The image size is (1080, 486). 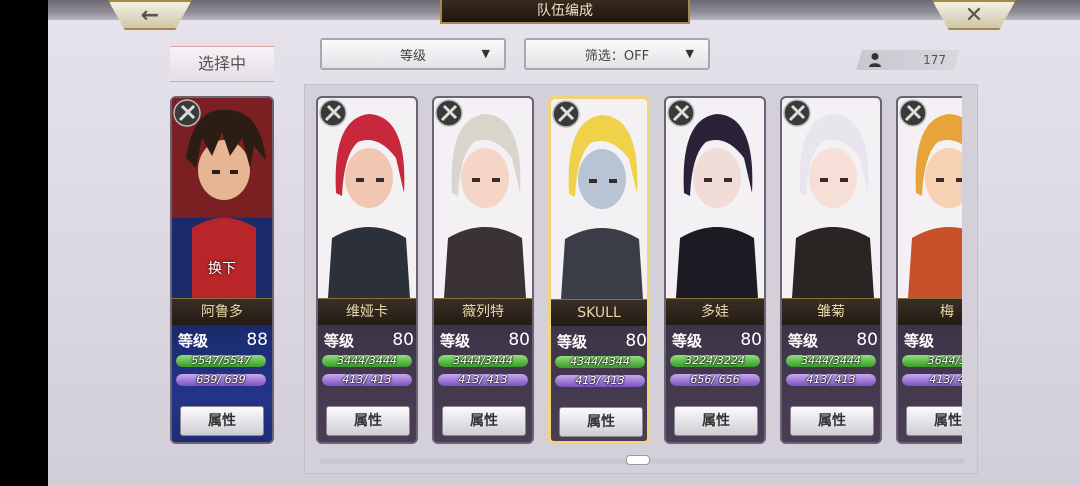 I want to click on hp-text: 3224/3224, so click(x=715, y=361).